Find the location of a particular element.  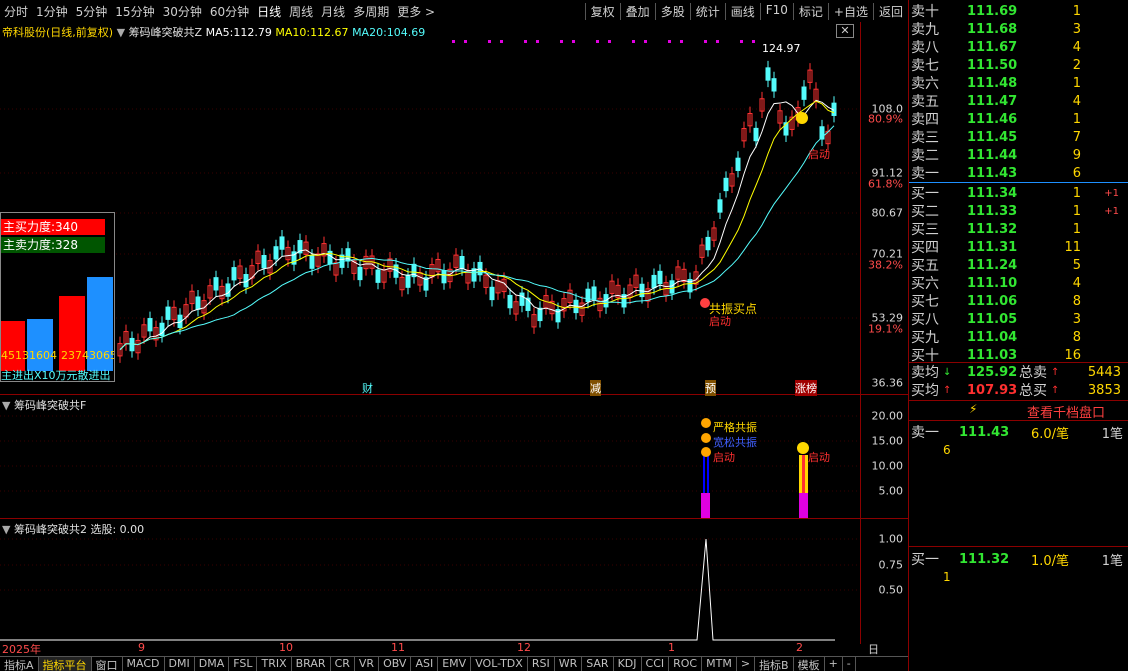

level-volume: 5 is located at coordinates (1076, 265).